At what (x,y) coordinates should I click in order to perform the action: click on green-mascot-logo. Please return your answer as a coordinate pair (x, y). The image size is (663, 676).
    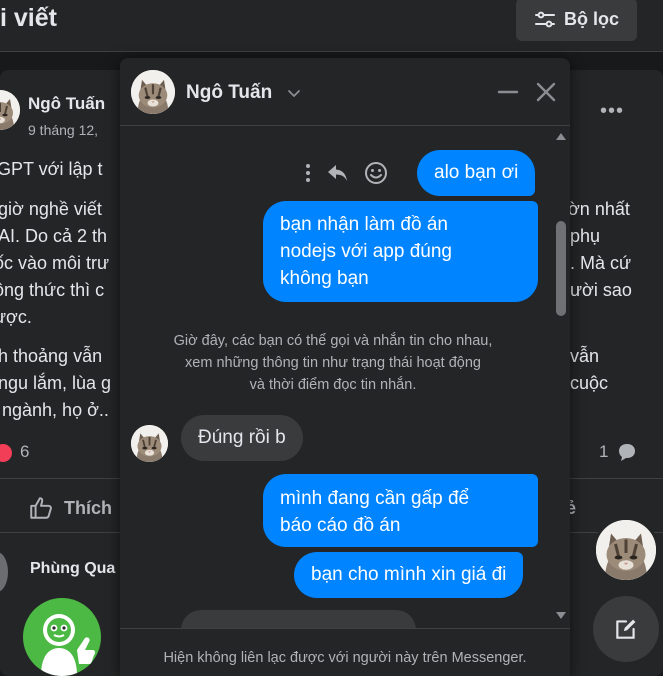
    Looking at the image, I should click on (62, 637).